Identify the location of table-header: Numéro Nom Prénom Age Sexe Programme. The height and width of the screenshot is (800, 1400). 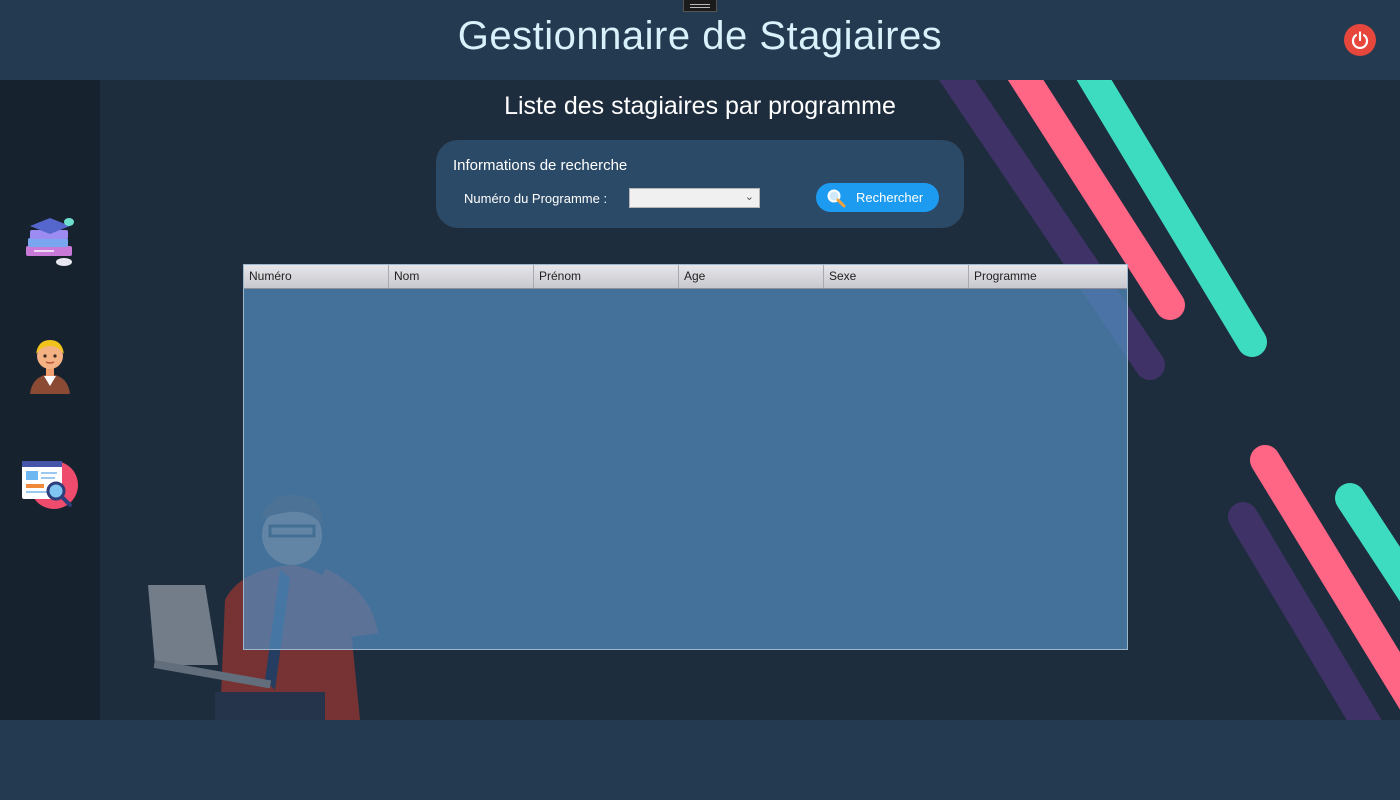
(685, 277).